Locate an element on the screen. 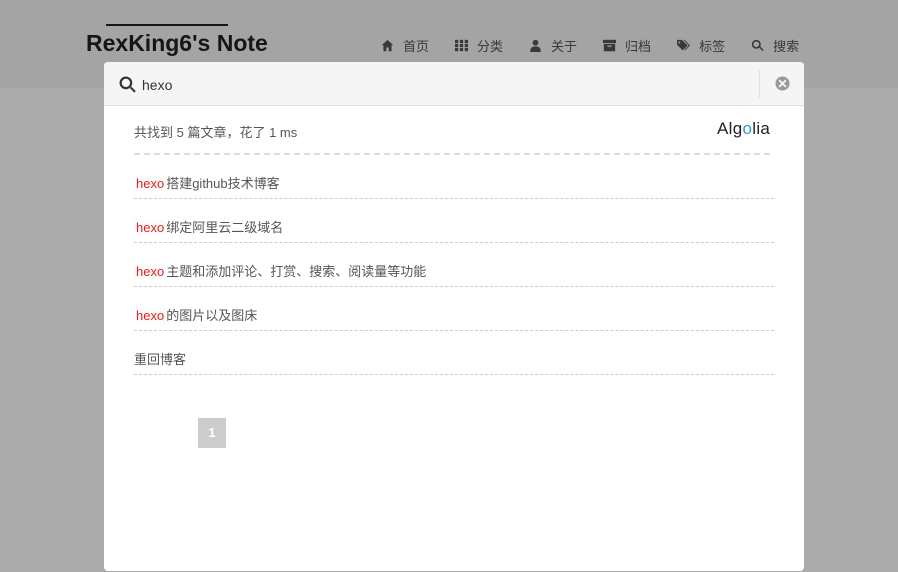 The height and width of the screenshot is (572, 898). result-title: 重回博客 is located at coordinates (160, 359).